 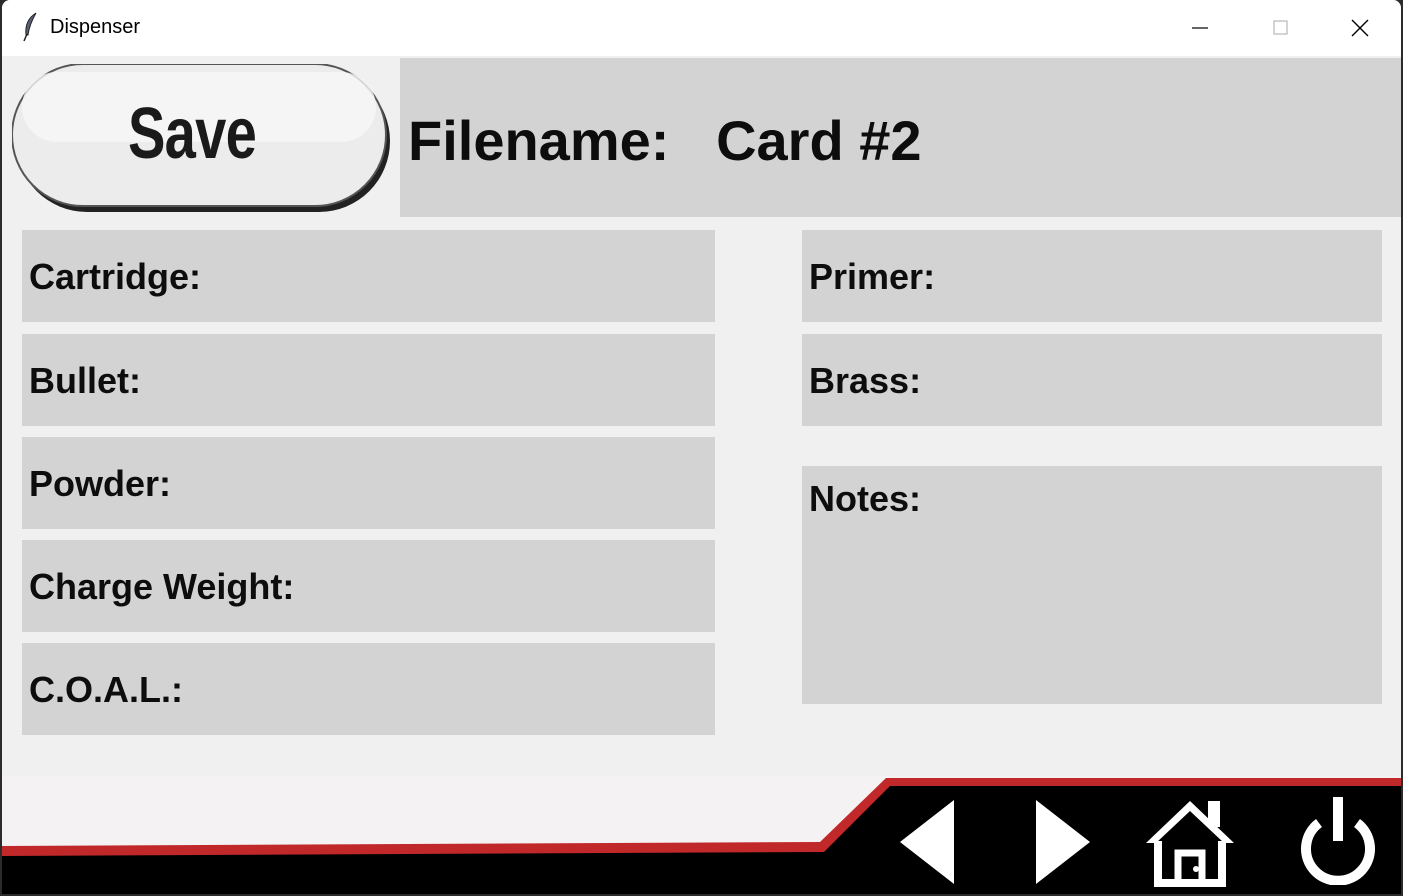 I want to click on maximize-button, so click(x=1280, y=28).